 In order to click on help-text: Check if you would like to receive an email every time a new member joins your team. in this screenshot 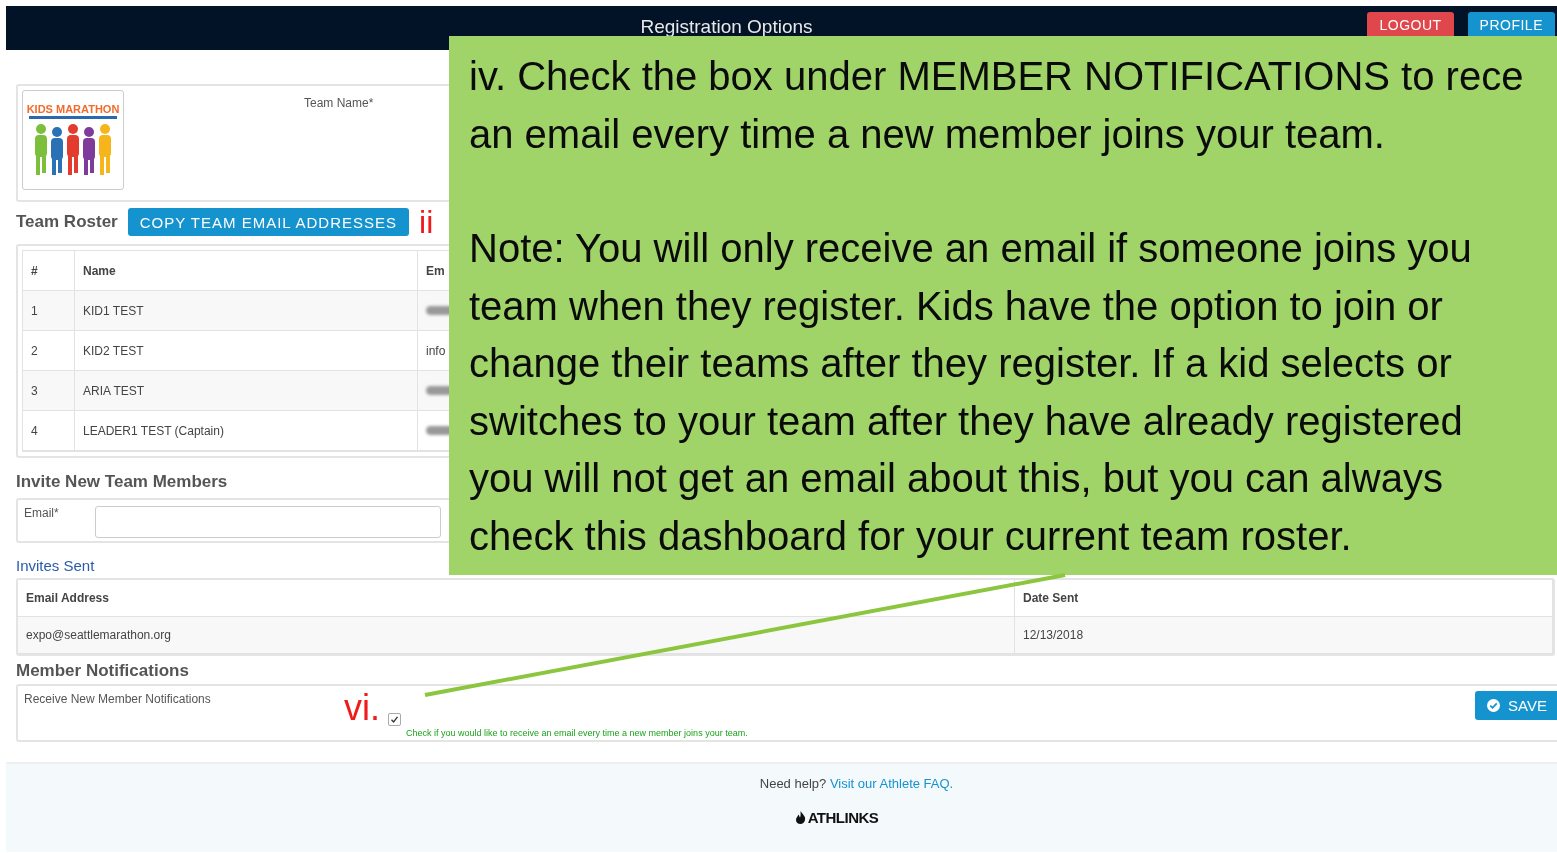, I will do `click(577, 733)`.